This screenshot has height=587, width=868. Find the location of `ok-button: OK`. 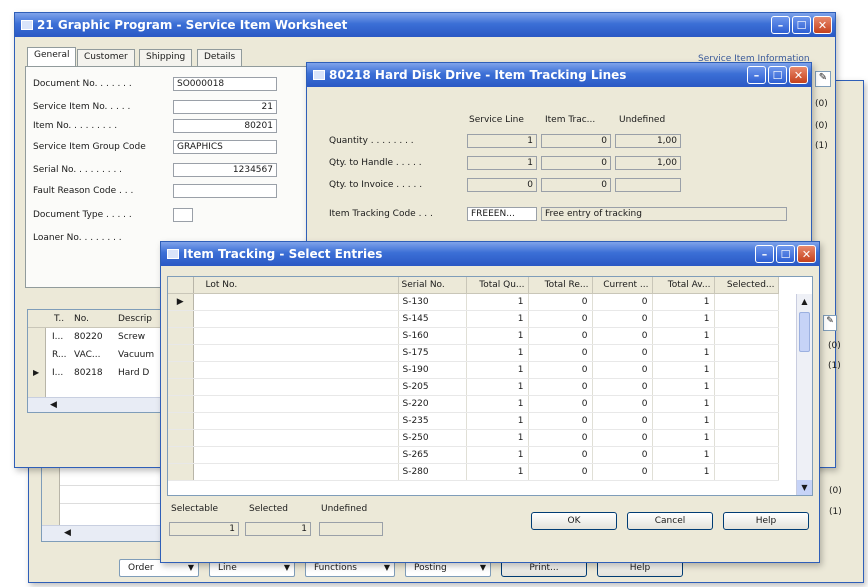

ok-button: OK is located at coordinates (574, 521).